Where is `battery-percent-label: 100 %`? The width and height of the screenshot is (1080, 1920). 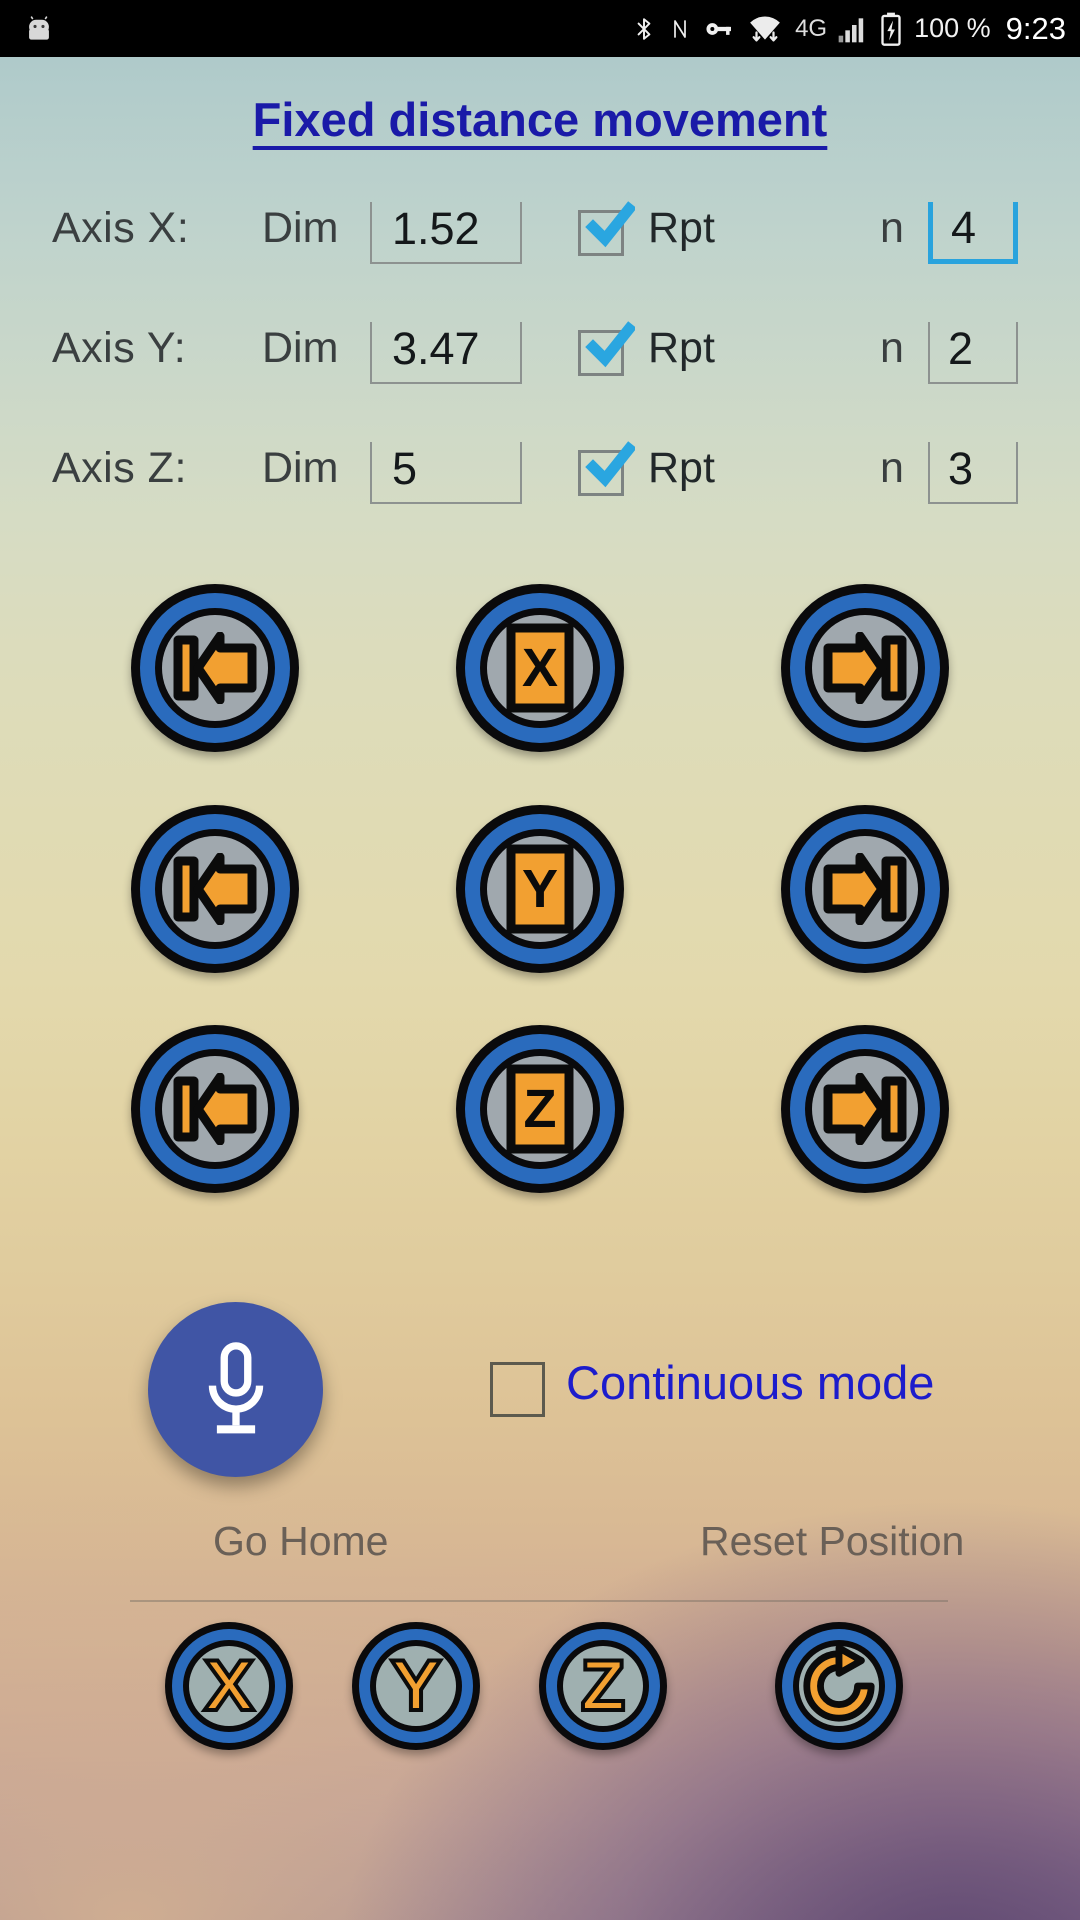 battery-percent-label: 100 % is located at coordinates (952, 28).